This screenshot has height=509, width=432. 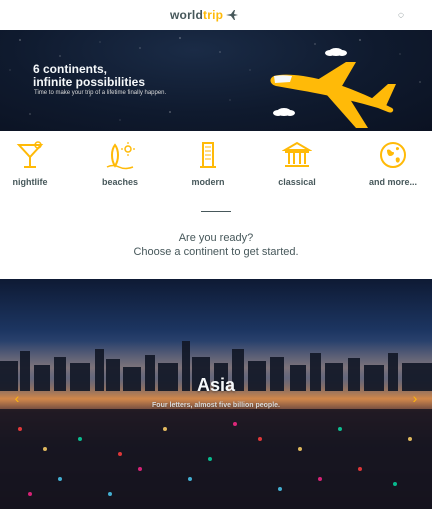 I want to click on type-item-nightlife: nightlife, so click(x=35, y=163).